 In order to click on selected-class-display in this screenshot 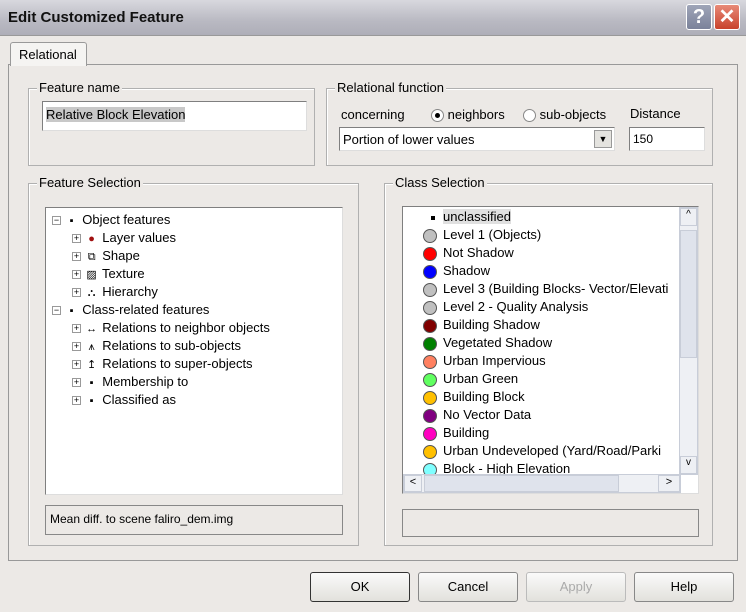, I will do `click(550, 523)`.